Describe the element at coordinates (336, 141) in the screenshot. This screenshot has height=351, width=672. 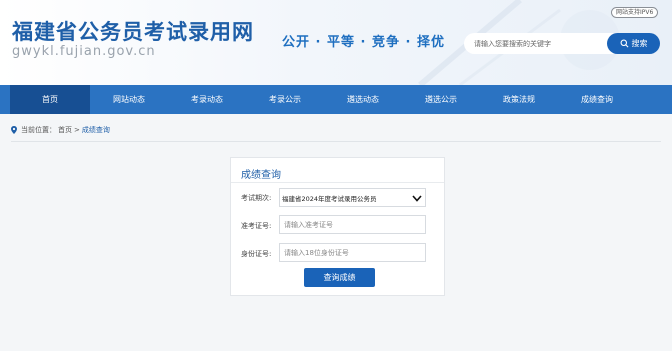
I see `breadcrumb-divider` at that location.